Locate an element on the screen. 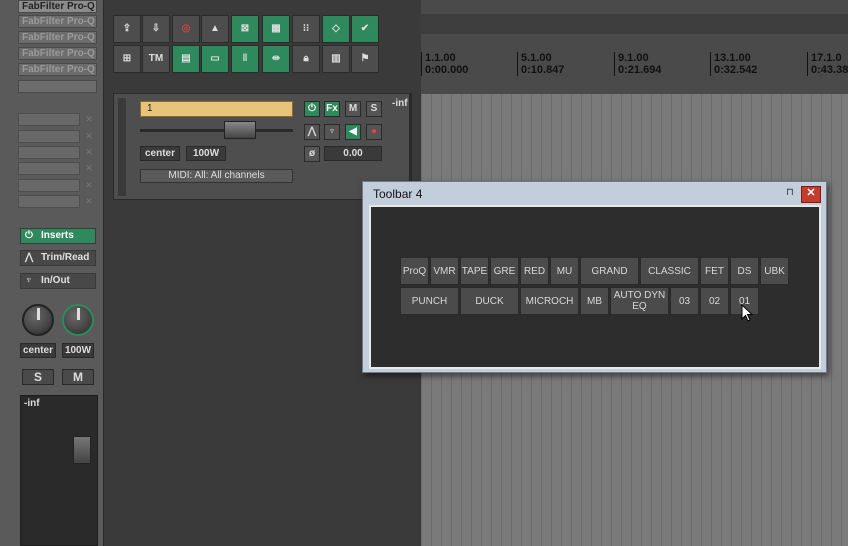 The width and height of the screenshot is (848, 546). tb-grand-button: GRAND is located at coordinates (609, 271).